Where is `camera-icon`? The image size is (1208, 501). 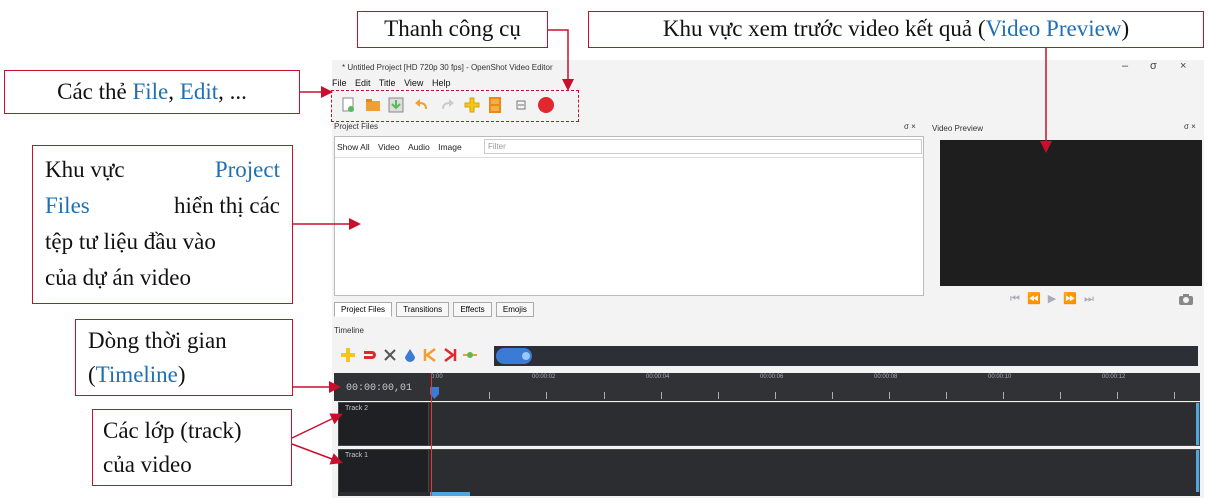 camera-icon is located at coordinates (1186, 299).